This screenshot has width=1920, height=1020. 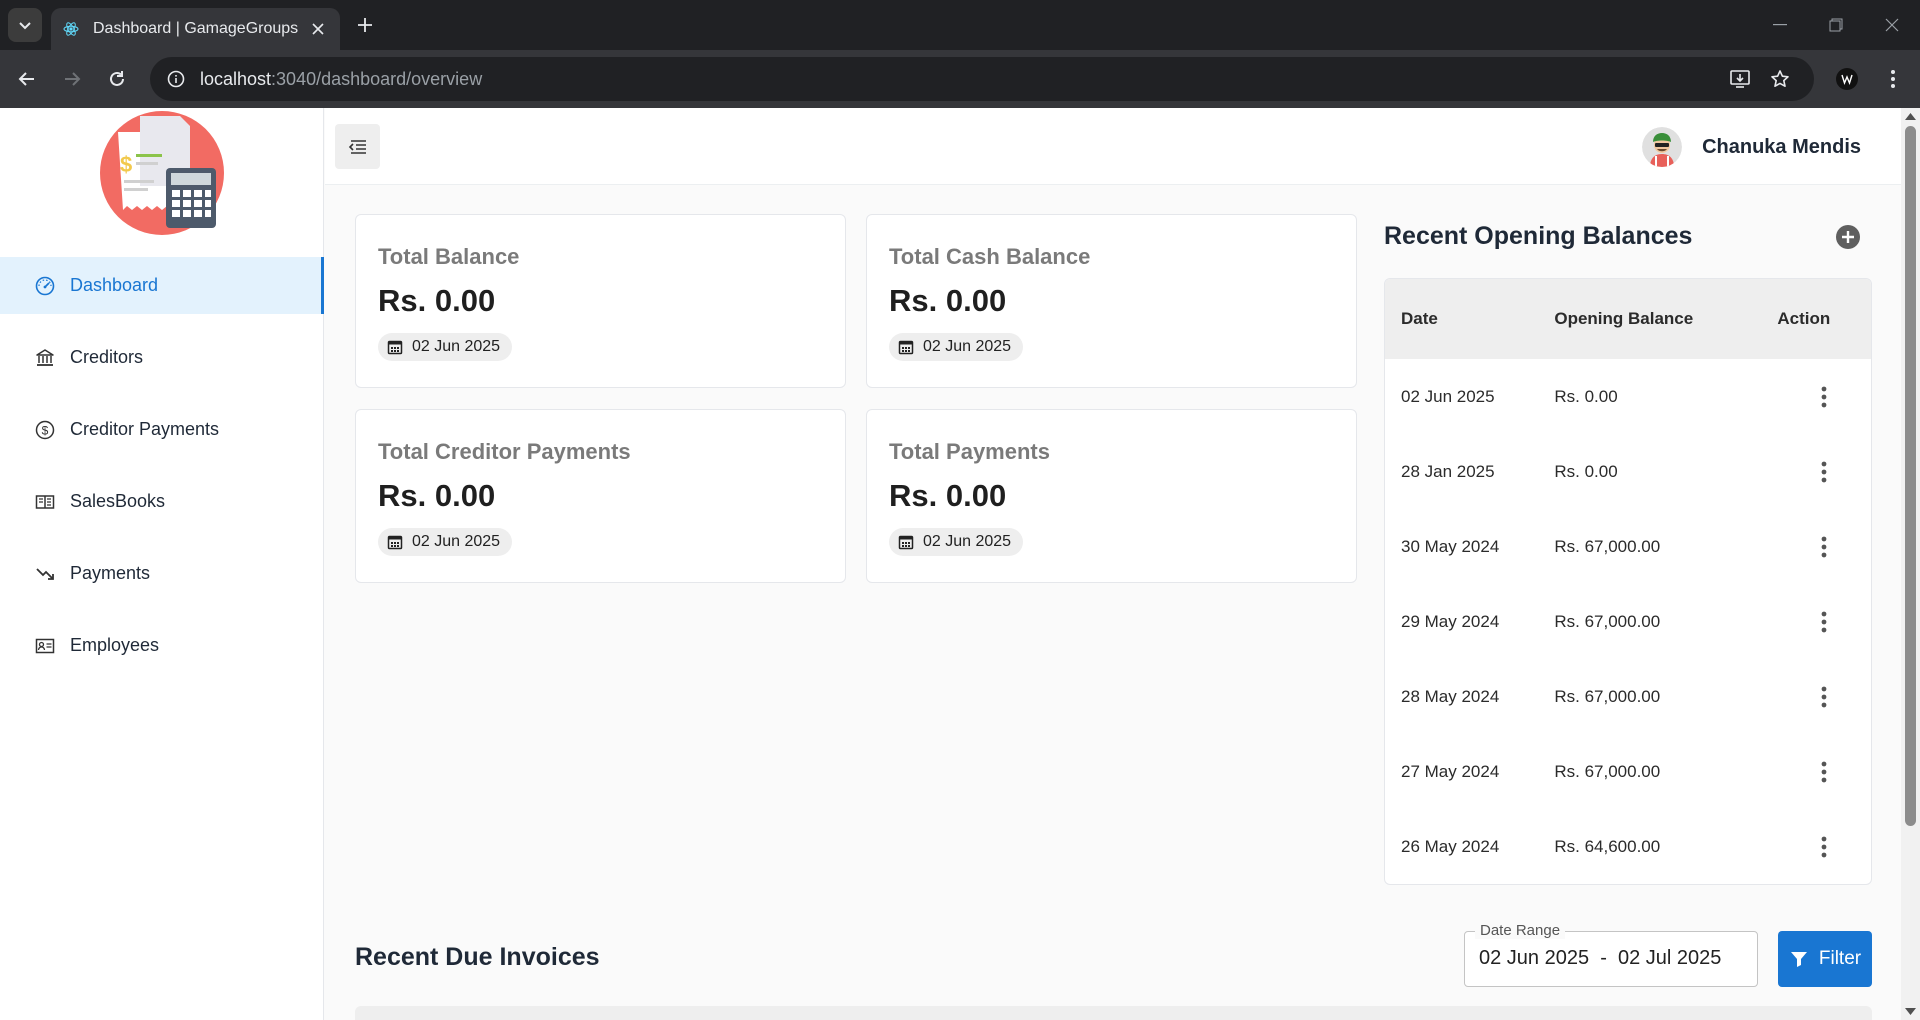 What do you see at coordinates (1586, 471) in the screenshot?
I see `cell-opening-balance: Rs. 0.00` at bounding box center [1586, 471].